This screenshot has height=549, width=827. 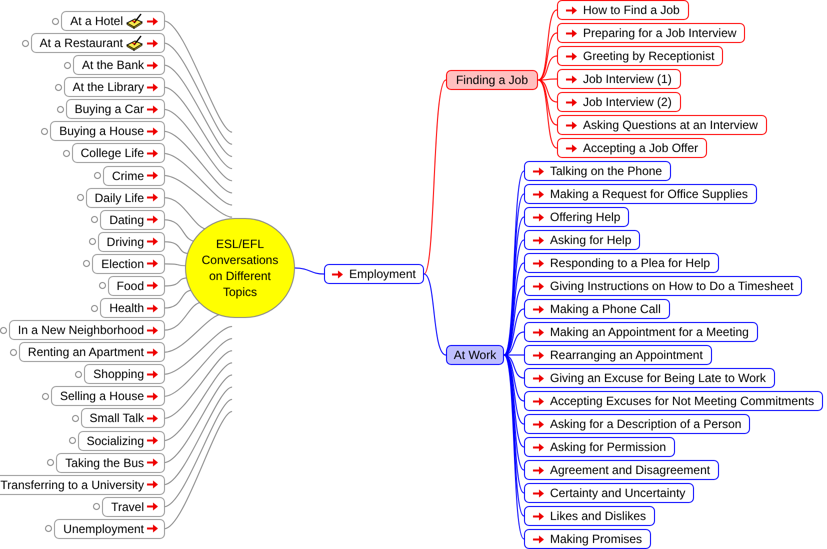 I want to click on topic-node: College Life, so click(x=118, y=153).